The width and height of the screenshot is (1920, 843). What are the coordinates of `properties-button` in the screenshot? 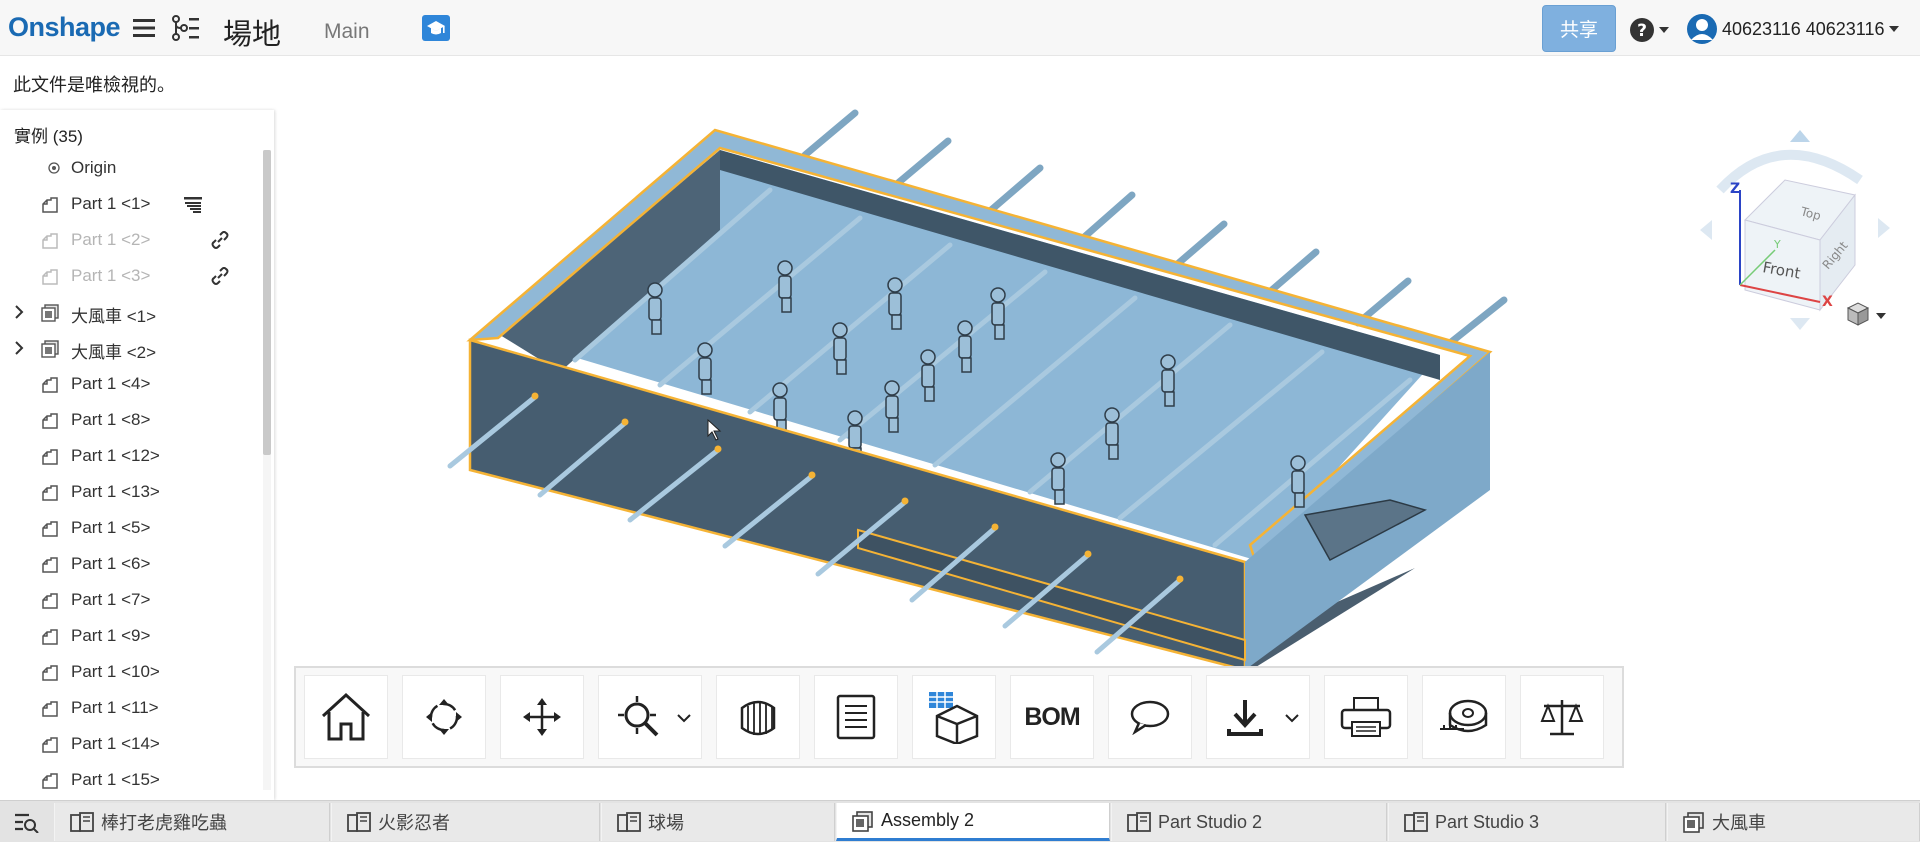 It's located at (856, 717).